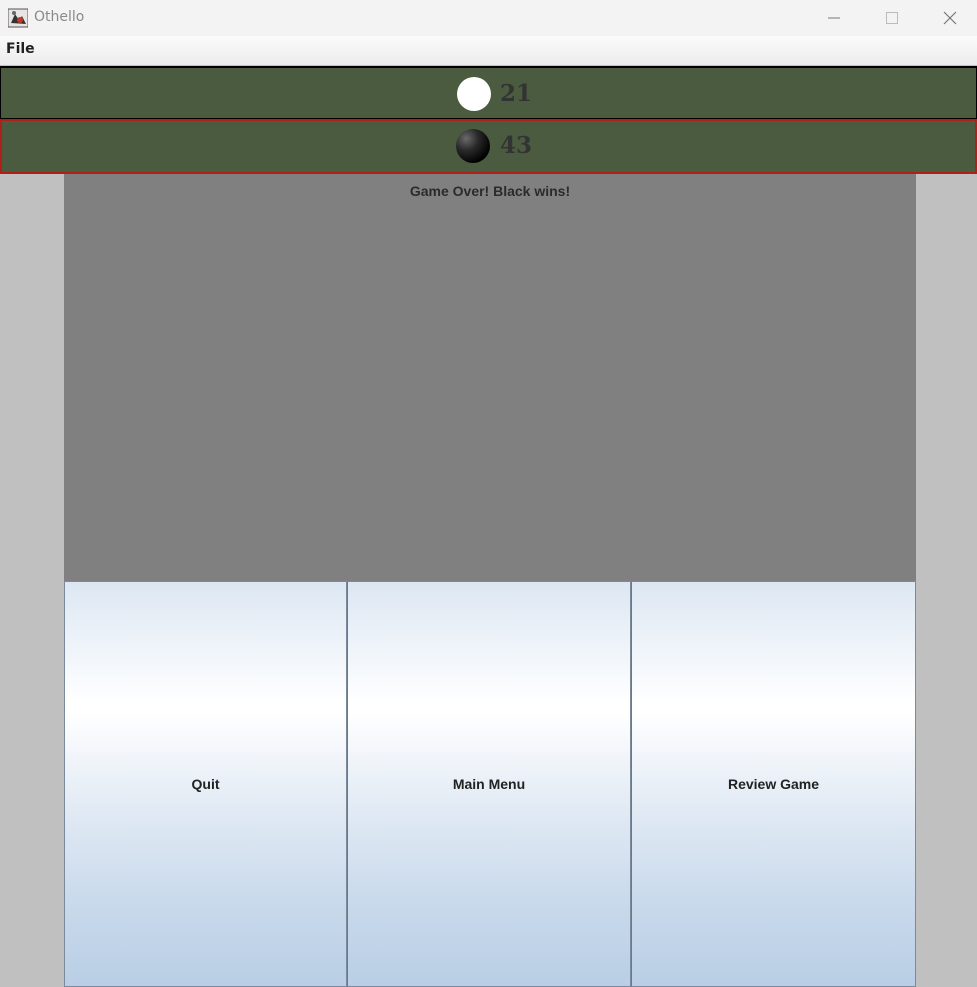 This screenshot has height=987, width=977. I want to click on menu-file: File, so click(20, 49).